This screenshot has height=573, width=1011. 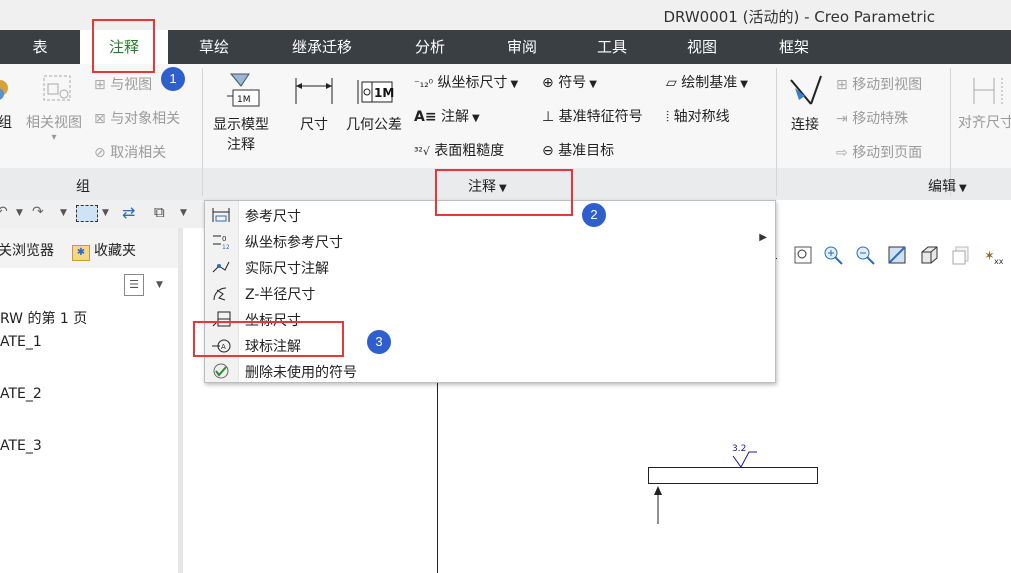 What do you see at coordinates (578, 150) in the screenshot?
I see `datum-target-button: ⊖ 基准目标` at bounding box center [578, 150].